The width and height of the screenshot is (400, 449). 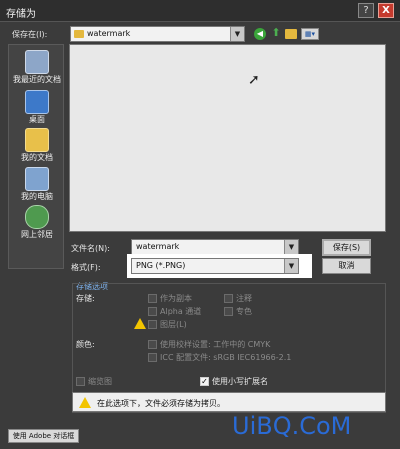 What do you see at coordinates (366, 10) in the screenshot?
I see `help-button: ?` at bounding box center [366, 10].